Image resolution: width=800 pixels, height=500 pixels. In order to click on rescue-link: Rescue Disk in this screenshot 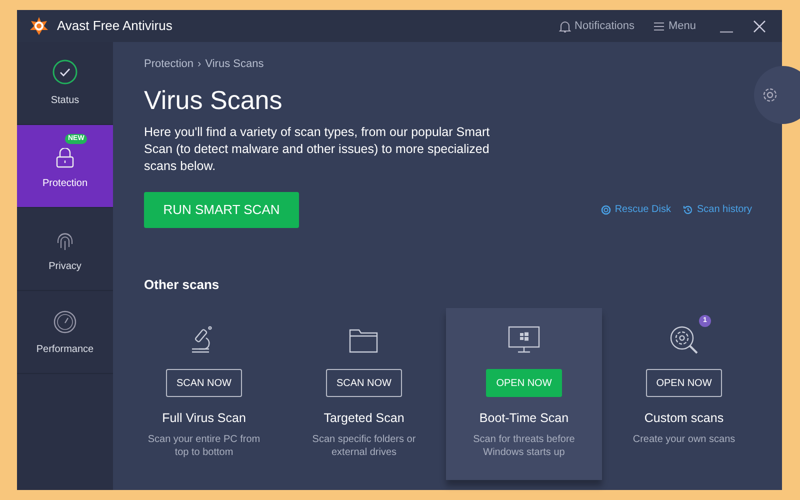, I will do `click(635, 209)`.